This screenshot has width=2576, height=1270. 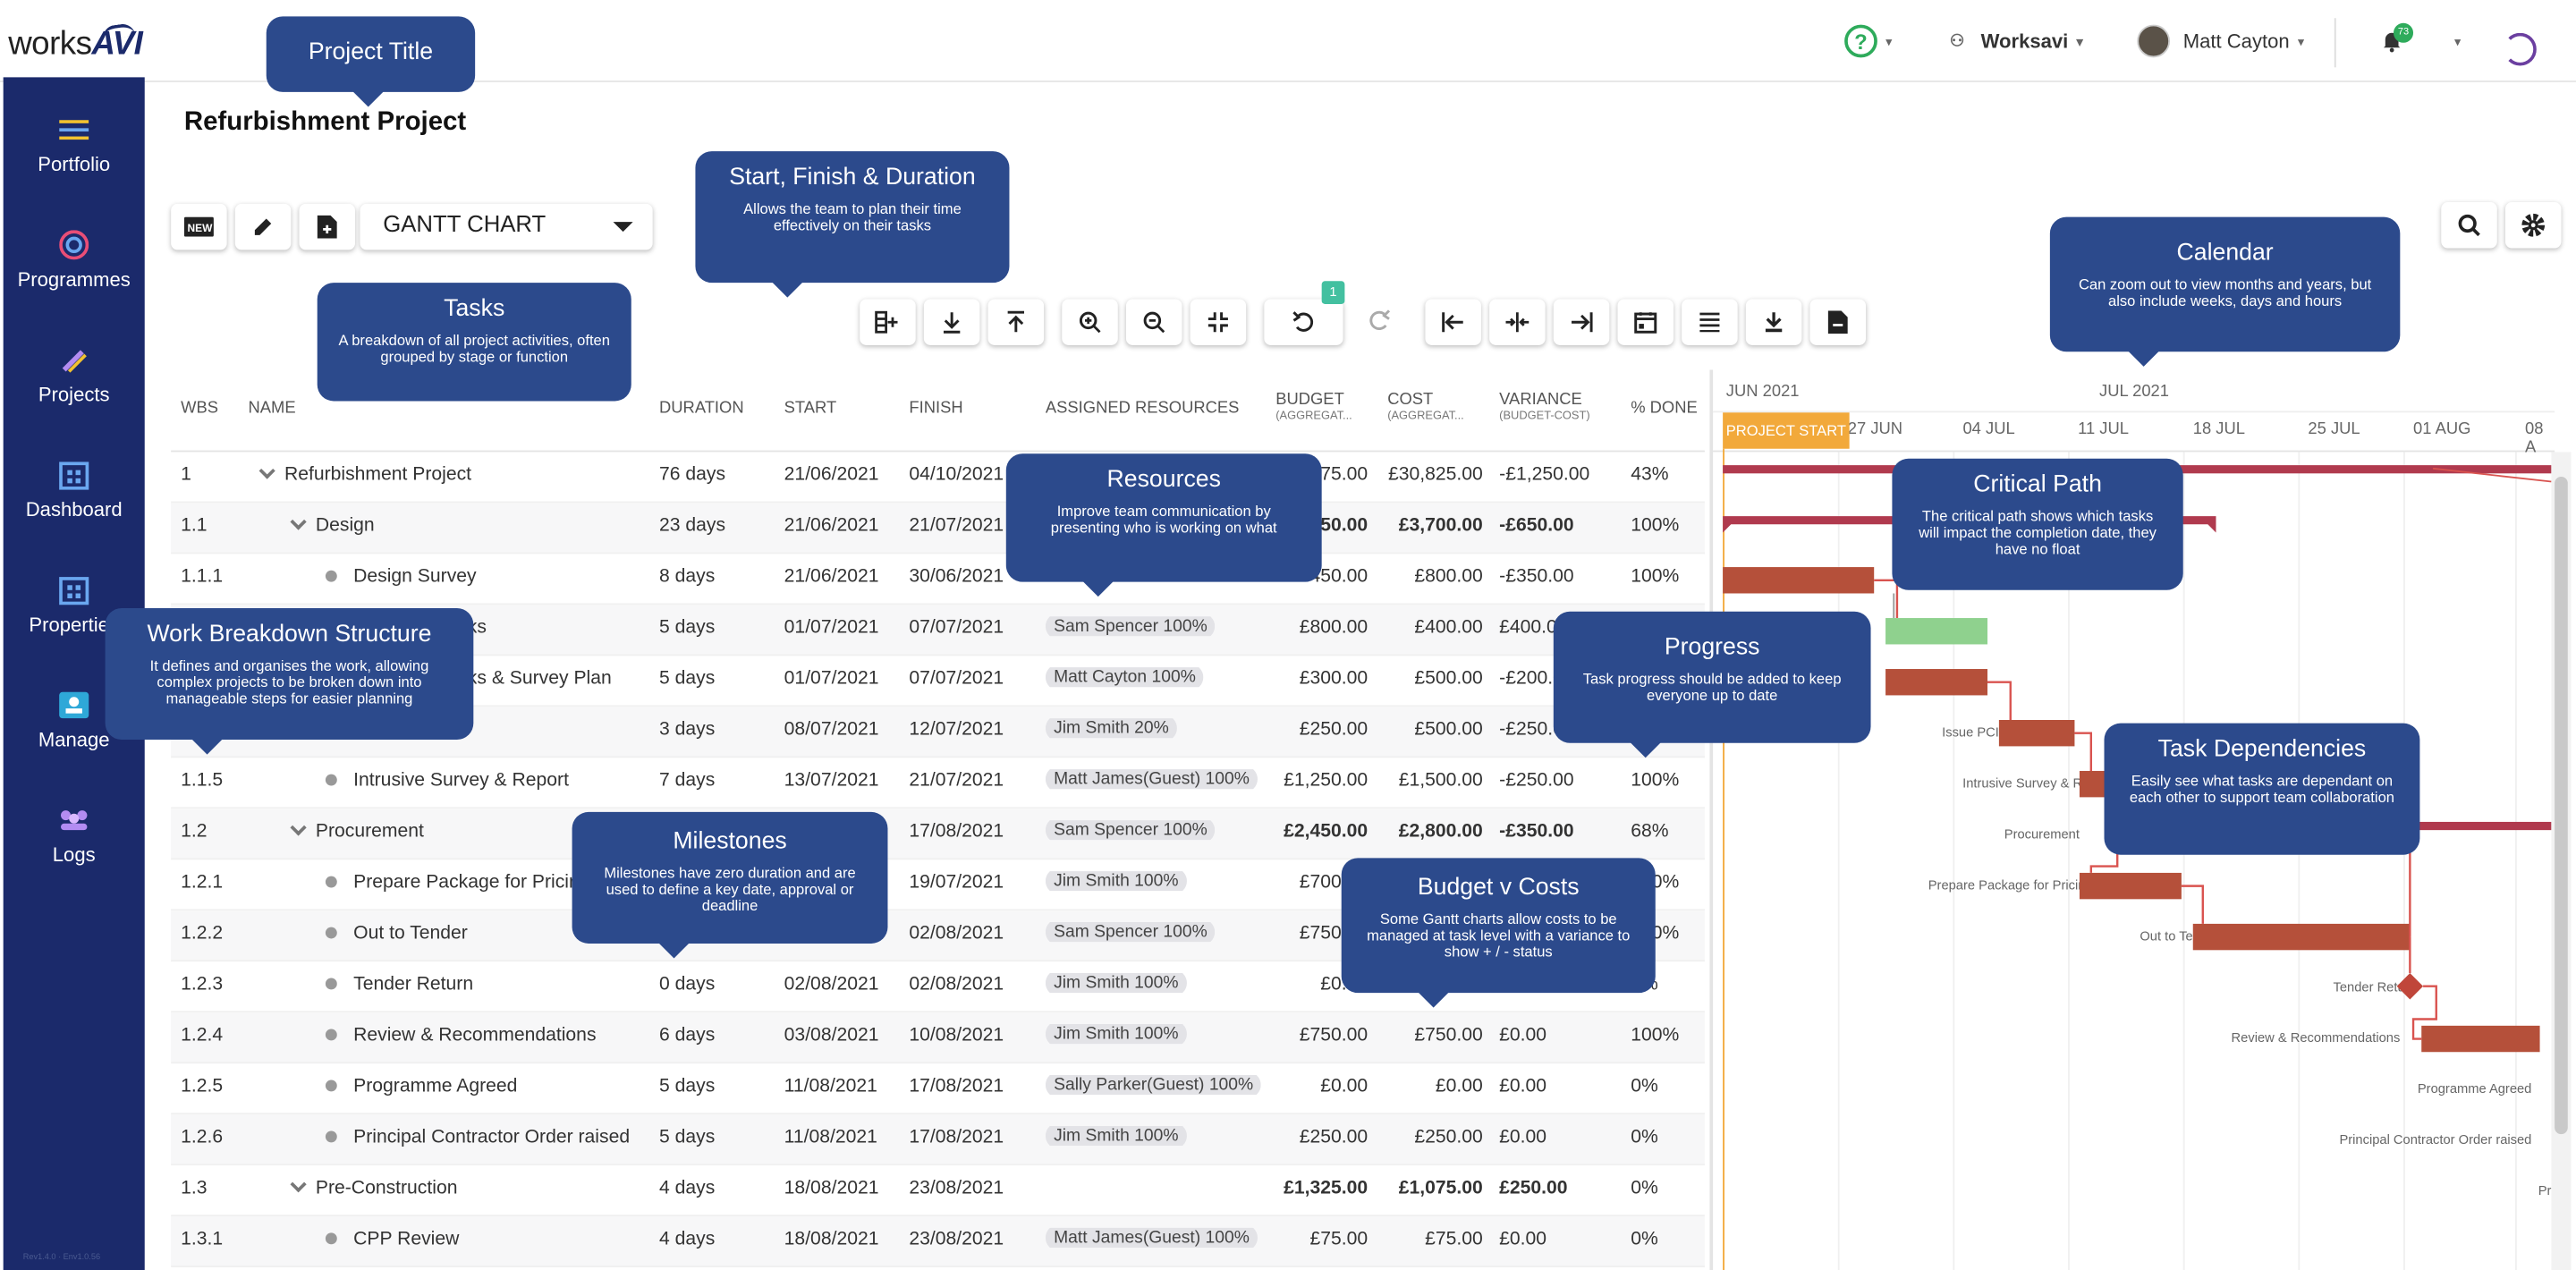 I want to click on pencil-icon, so click(x=263, y=226).